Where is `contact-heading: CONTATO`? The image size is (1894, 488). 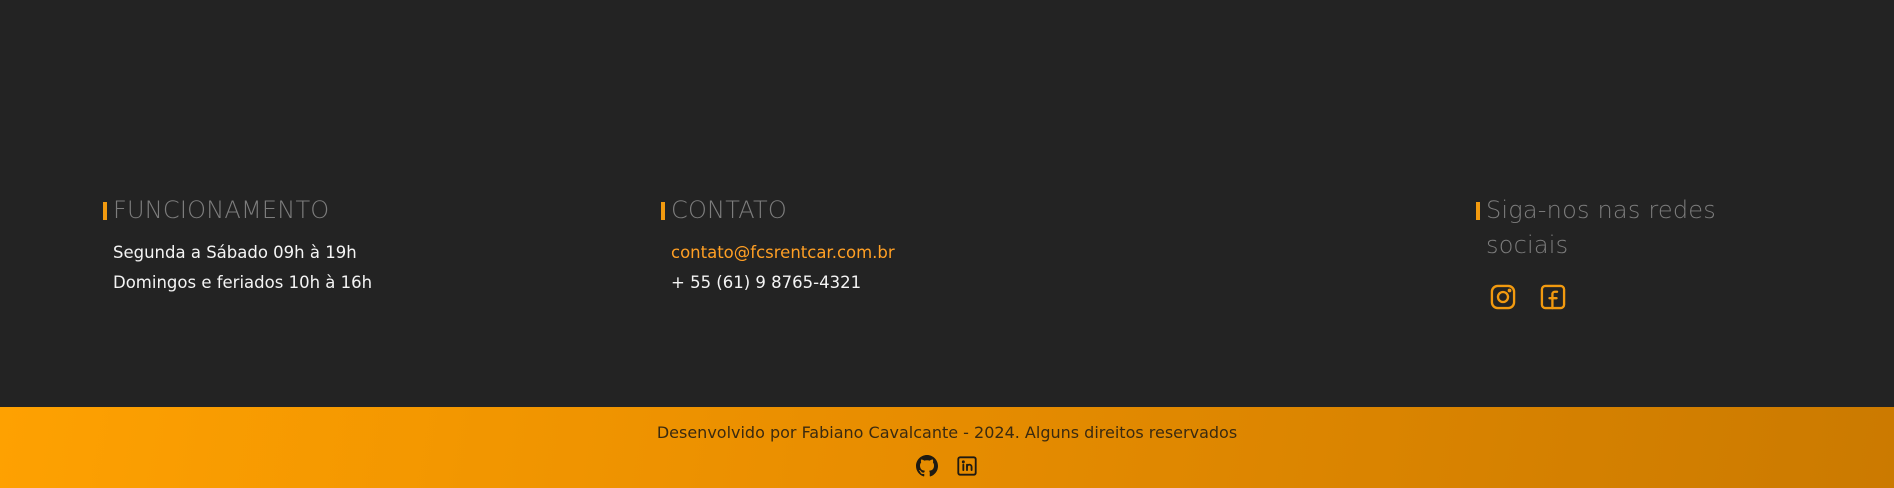
contact-heading: CONTATO is located at coordinates (891, 210).